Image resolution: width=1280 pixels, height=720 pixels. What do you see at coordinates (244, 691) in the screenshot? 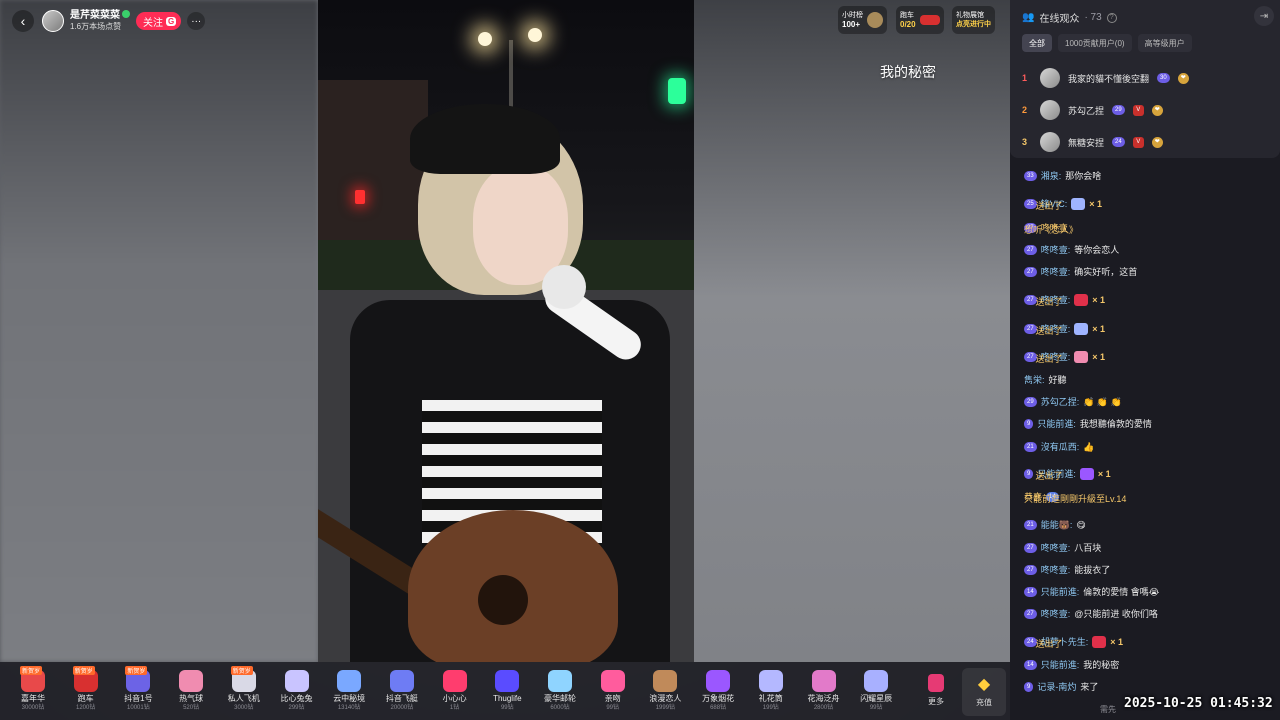
I see `gift-item: 新贺岁 私人飞机 3000钻` at bounding box center [244, 691].